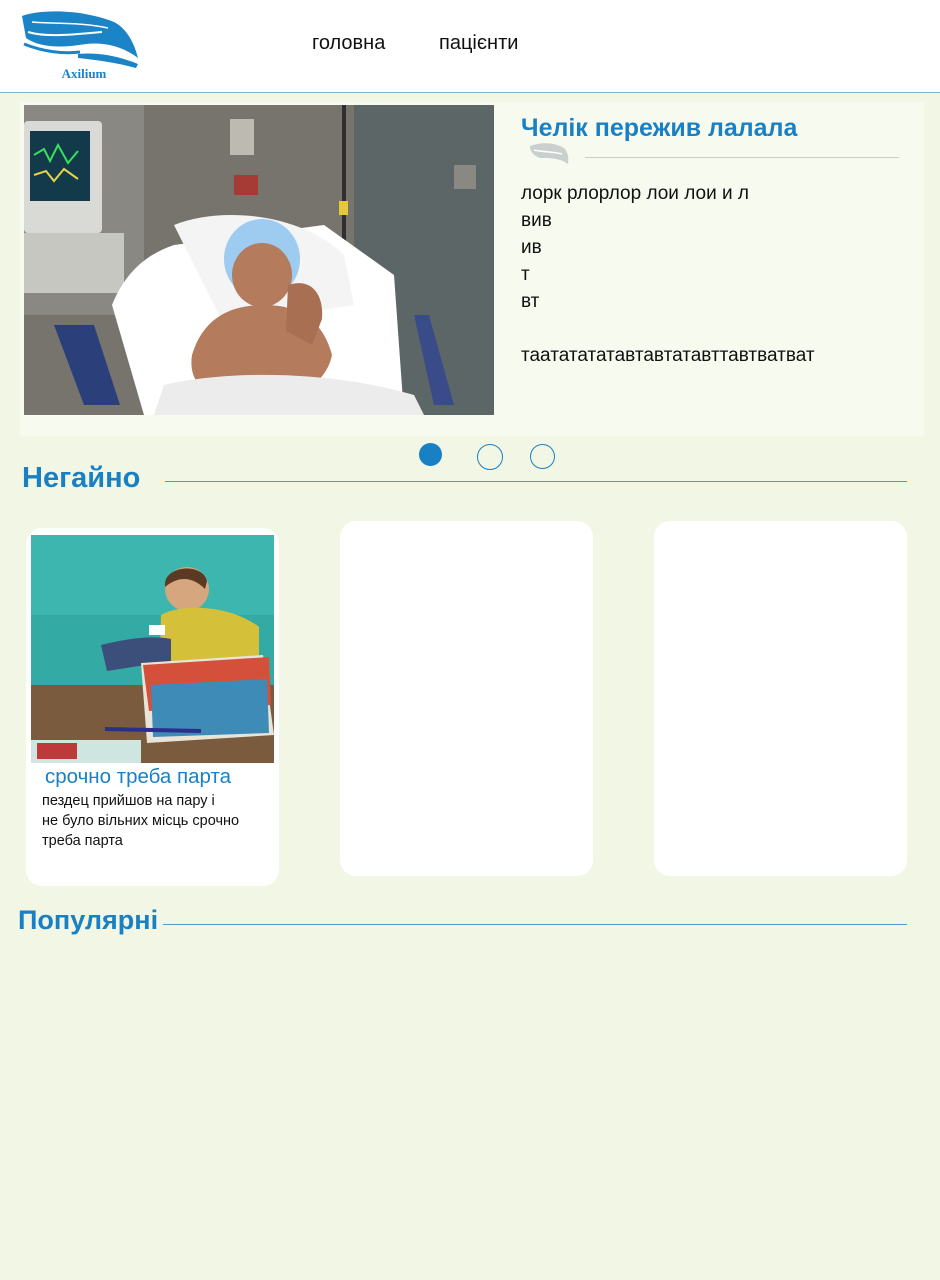  What do you see at coordinates (635, 193) in the screenshot?
I see `hero-body-line: лорк рлорлор лои лои и л` at bounding box center [635, 193].